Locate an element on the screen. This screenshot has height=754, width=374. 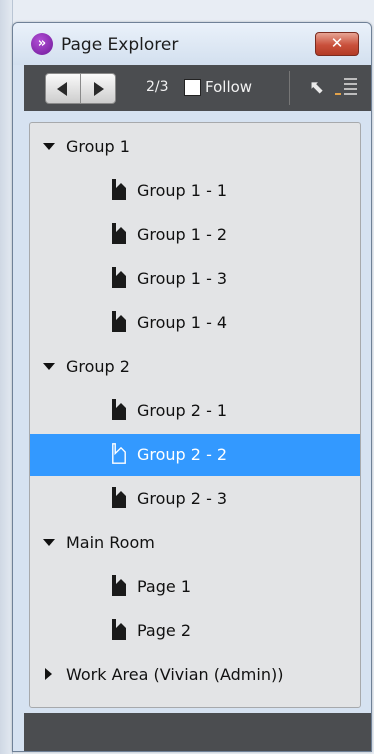
tree-item-group-1-2: Group 1 - 2 is located at coordinates (195, 235).